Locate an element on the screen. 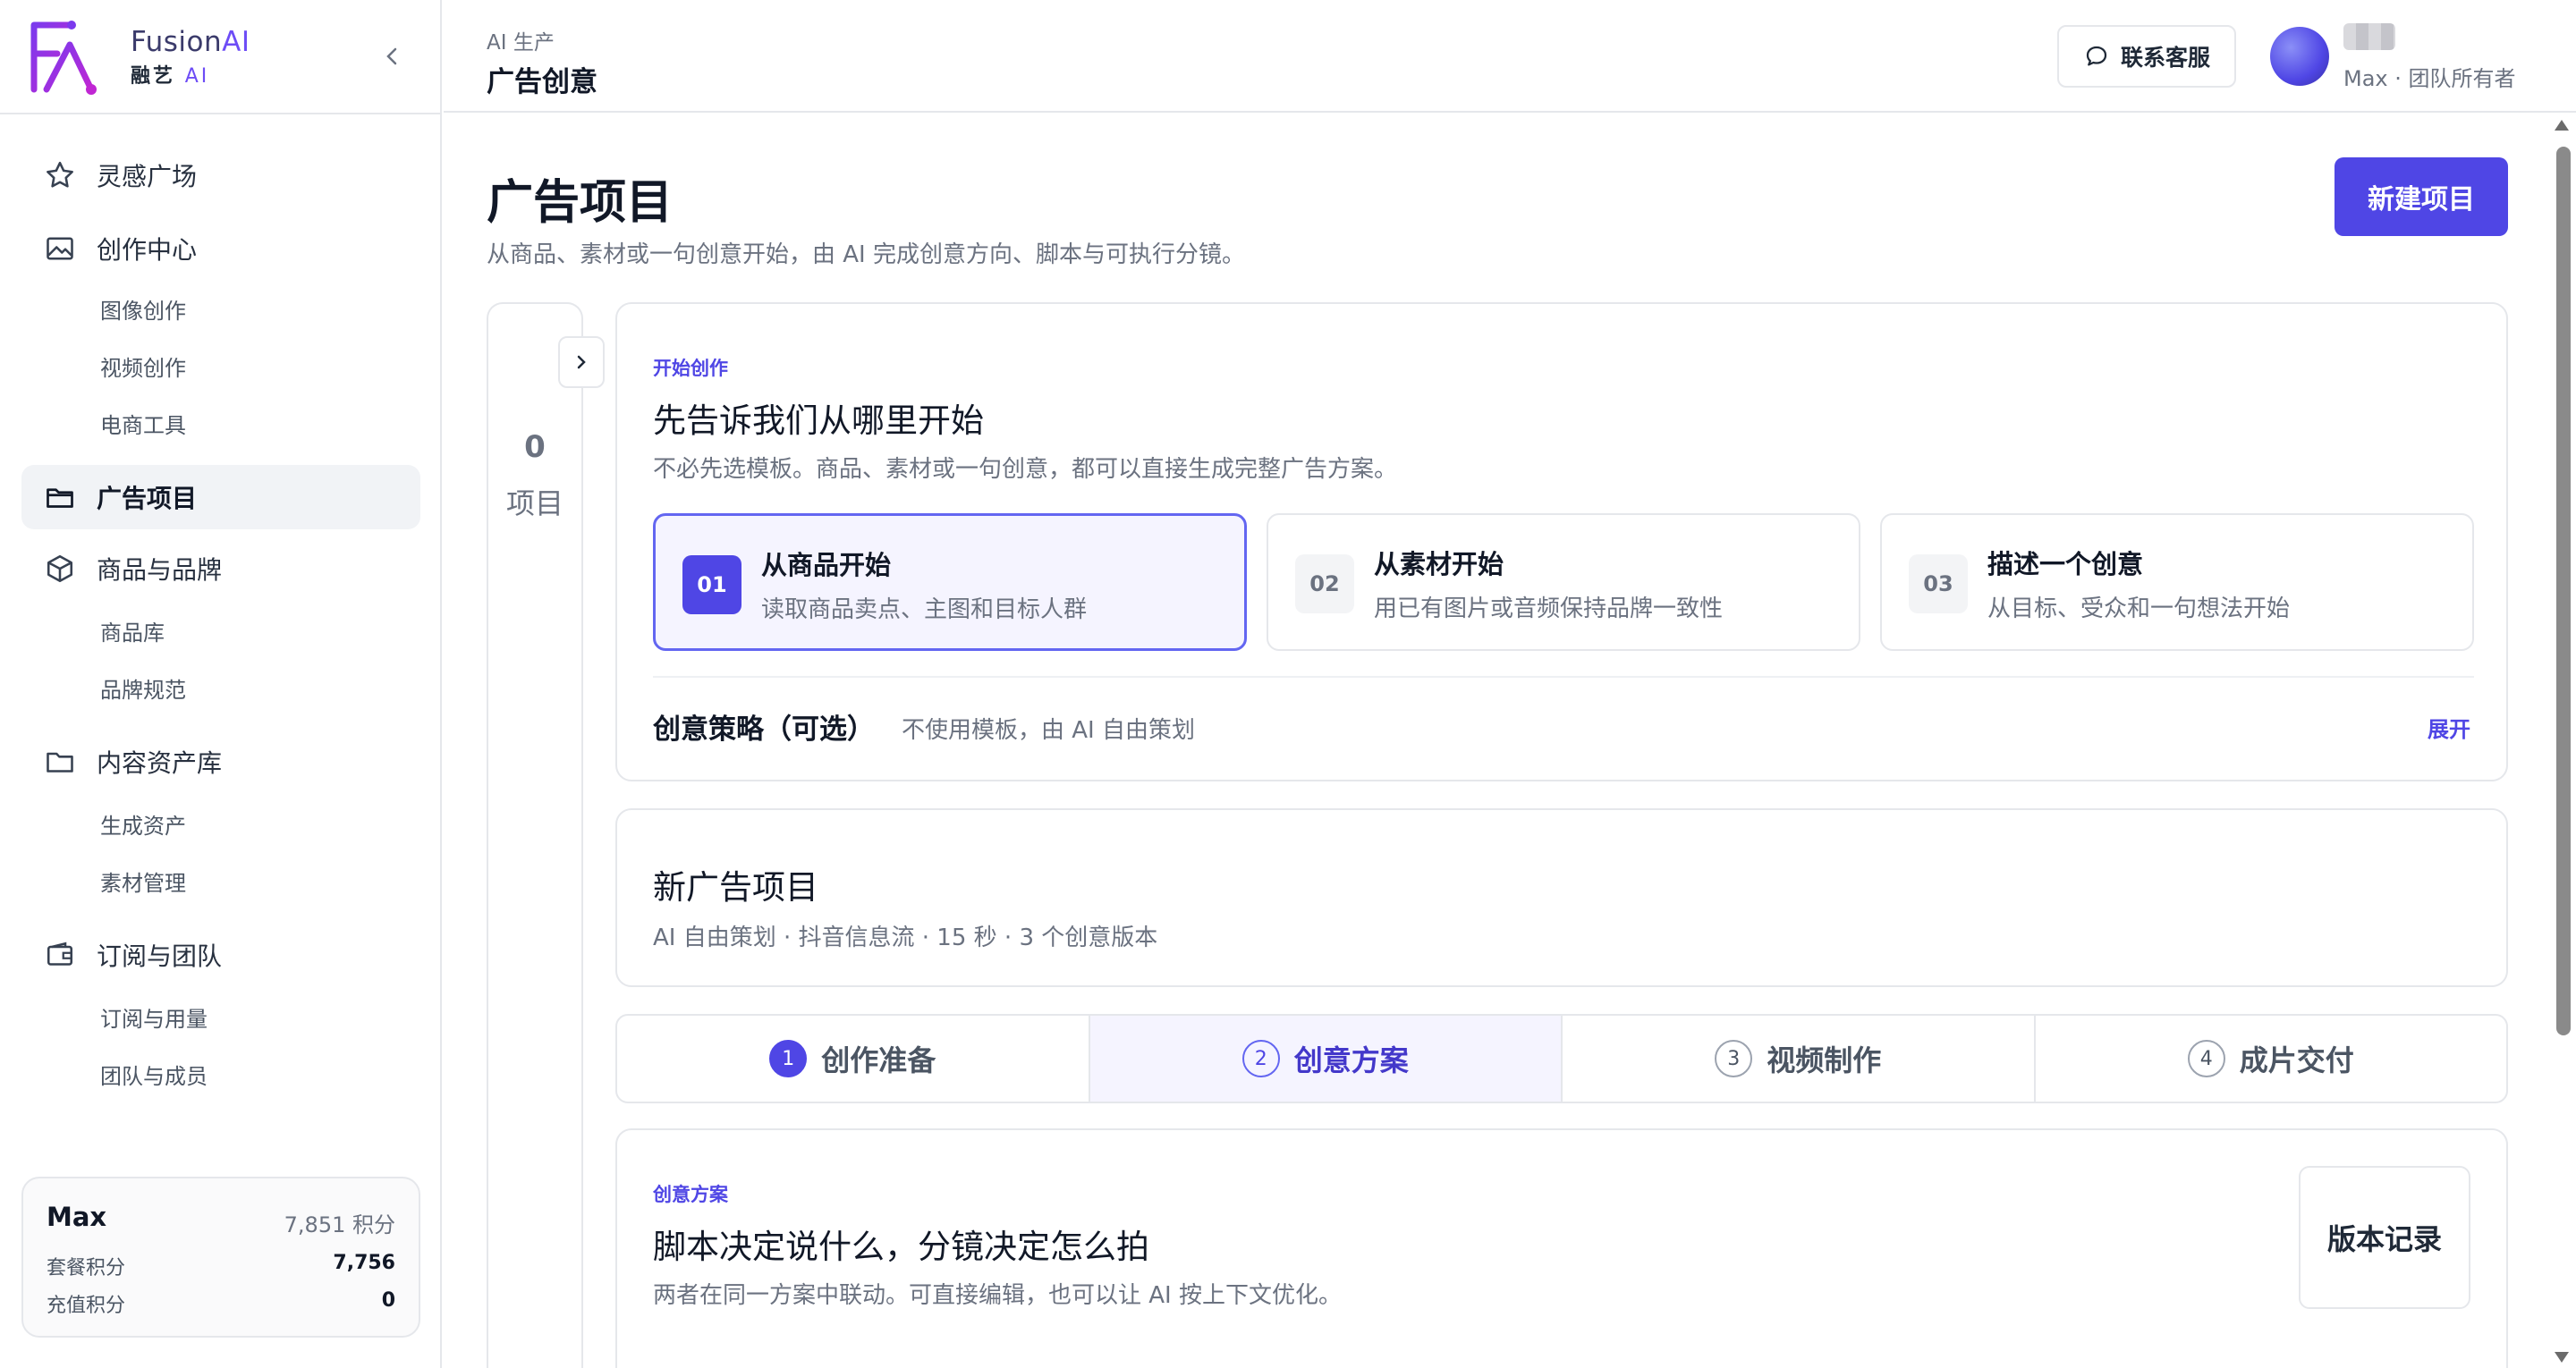 The image size is (2576, 1368). option-description: 用已有图片或音频保持品牌一致性 is located at coordinates (1549, 609).